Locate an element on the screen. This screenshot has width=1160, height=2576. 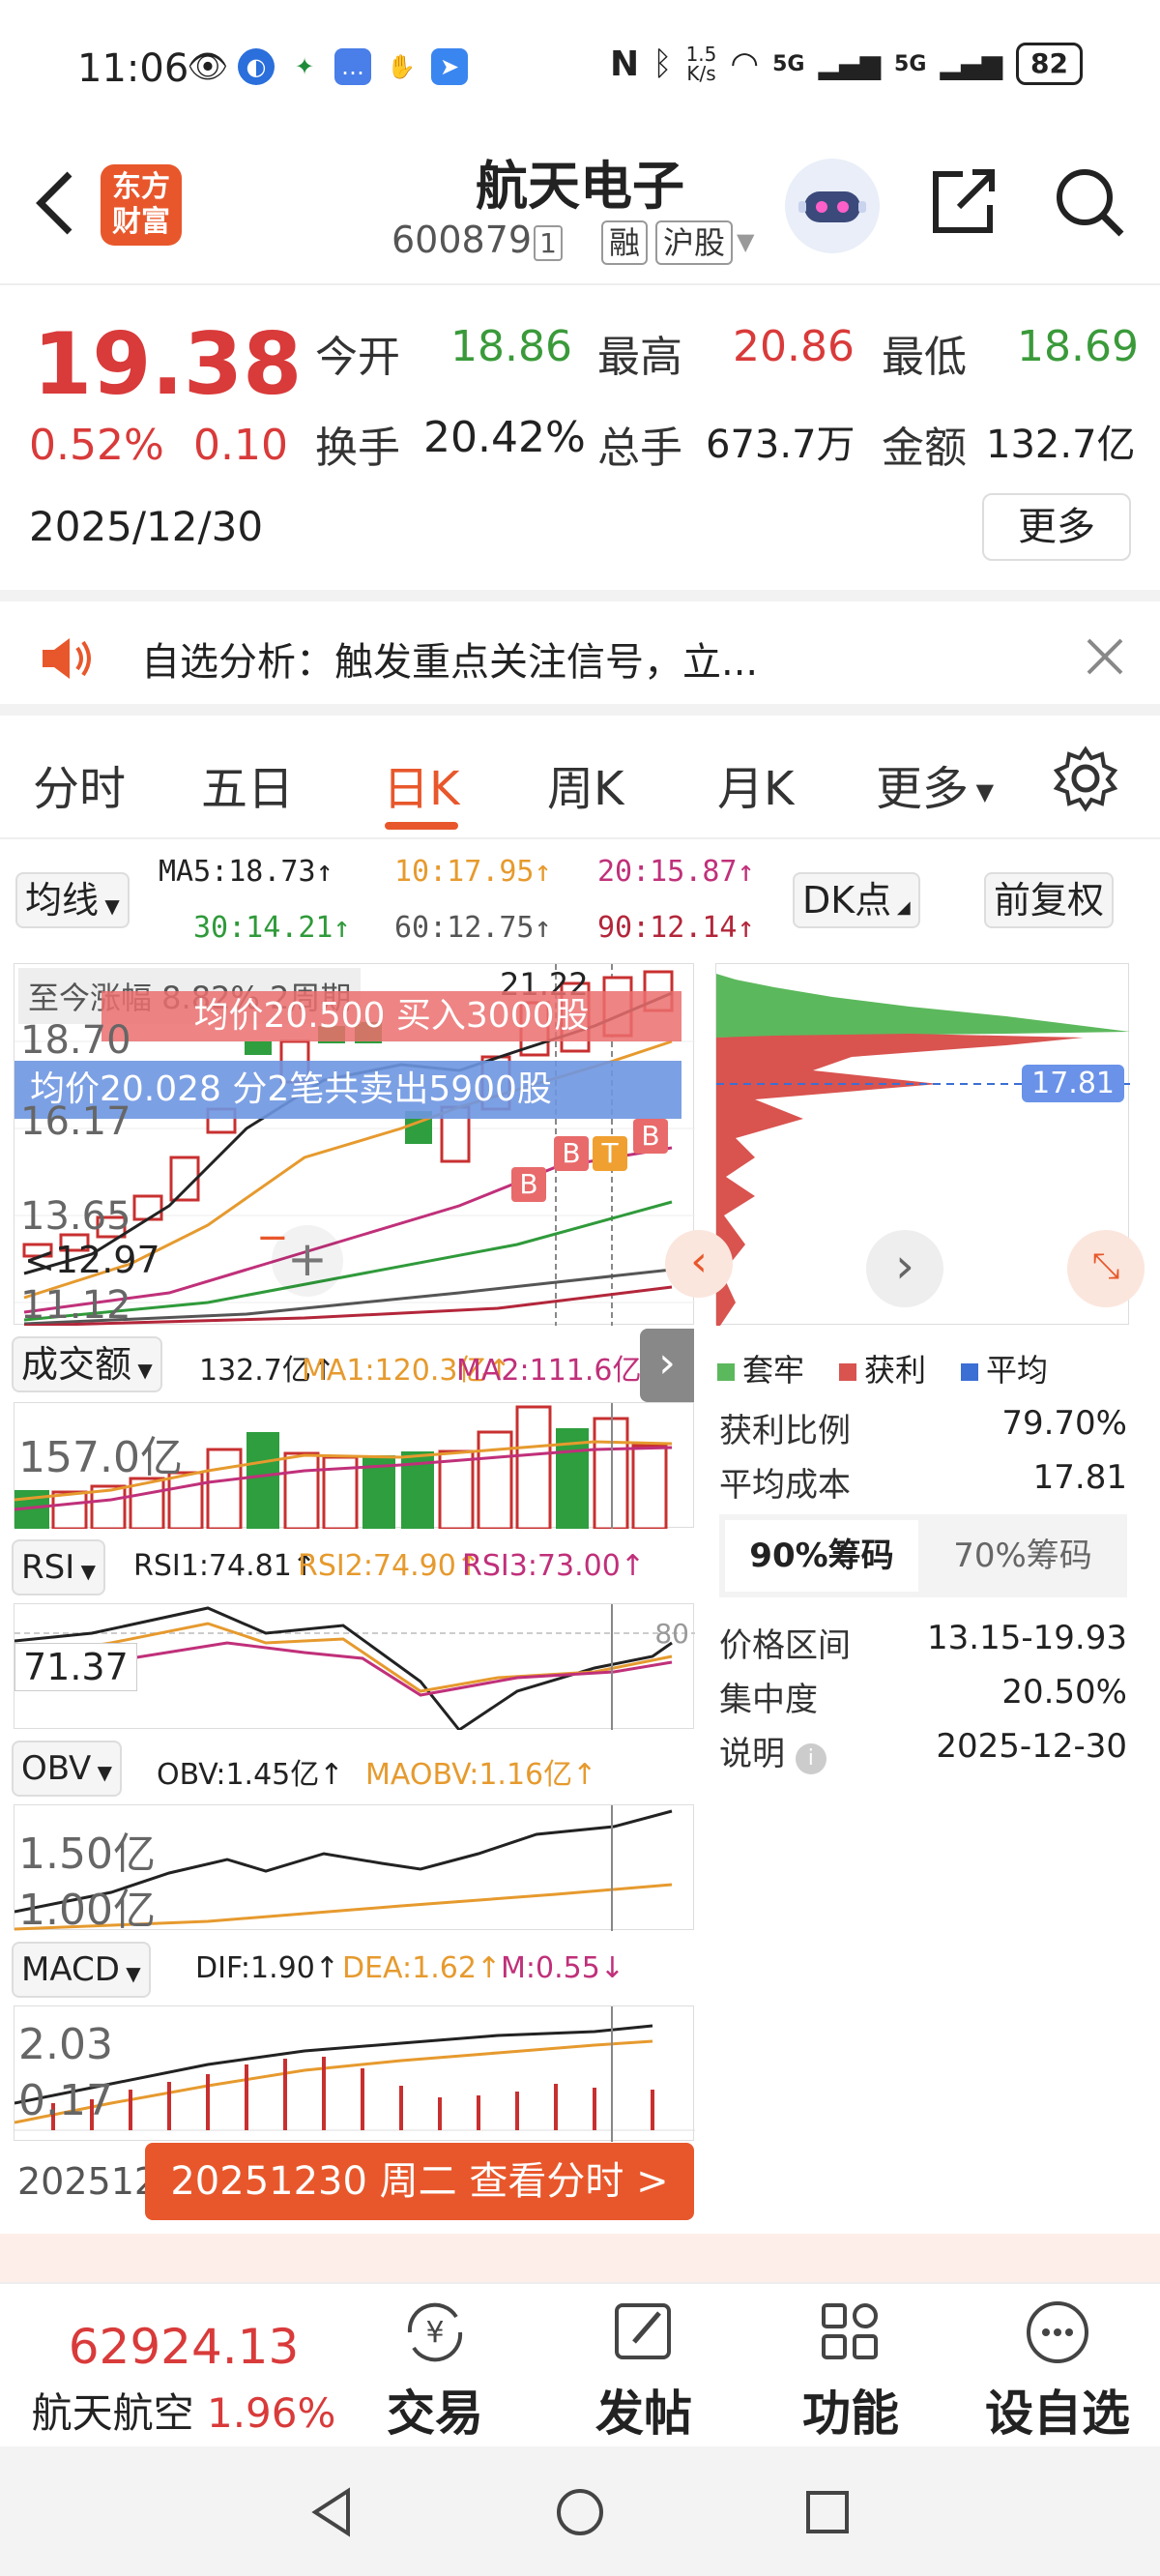
trade-button: ¥ 交易 is located at coordinates (435, 2369).